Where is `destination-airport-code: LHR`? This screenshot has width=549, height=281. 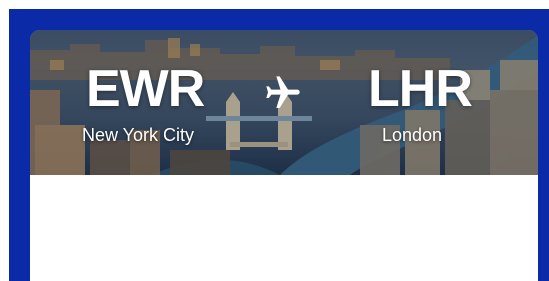 destination-airport-code: LHR is located at coordinates (420, 89).